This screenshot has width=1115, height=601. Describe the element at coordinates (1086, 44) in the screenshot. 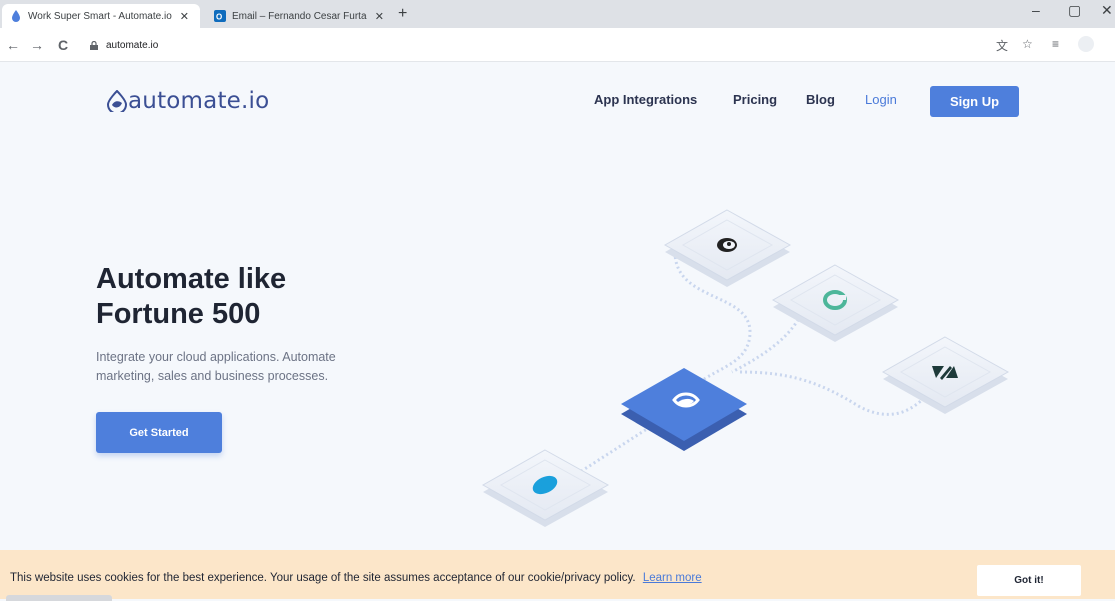

I see `profile-avatar` at that location.